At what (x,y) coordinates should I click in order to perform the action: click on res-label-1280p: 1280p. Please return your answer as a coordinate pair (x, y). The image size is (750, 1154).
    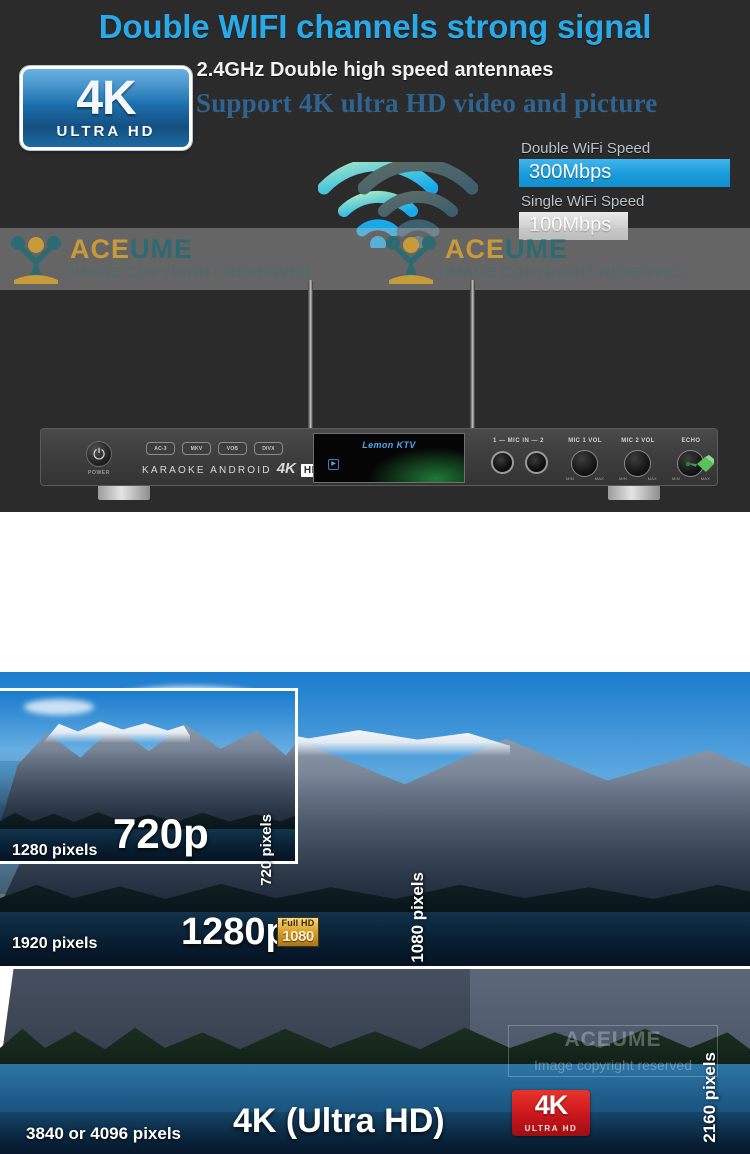
    Looking at the image, I should click on (235, 932).